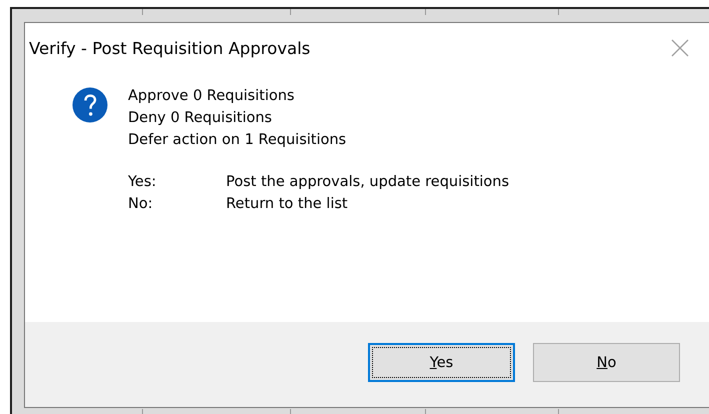  What do you see at coordinates (200, 118) in the screenshot?
I see `message-line: Deny 0 Requisitions` at bounding box center [200, 118].